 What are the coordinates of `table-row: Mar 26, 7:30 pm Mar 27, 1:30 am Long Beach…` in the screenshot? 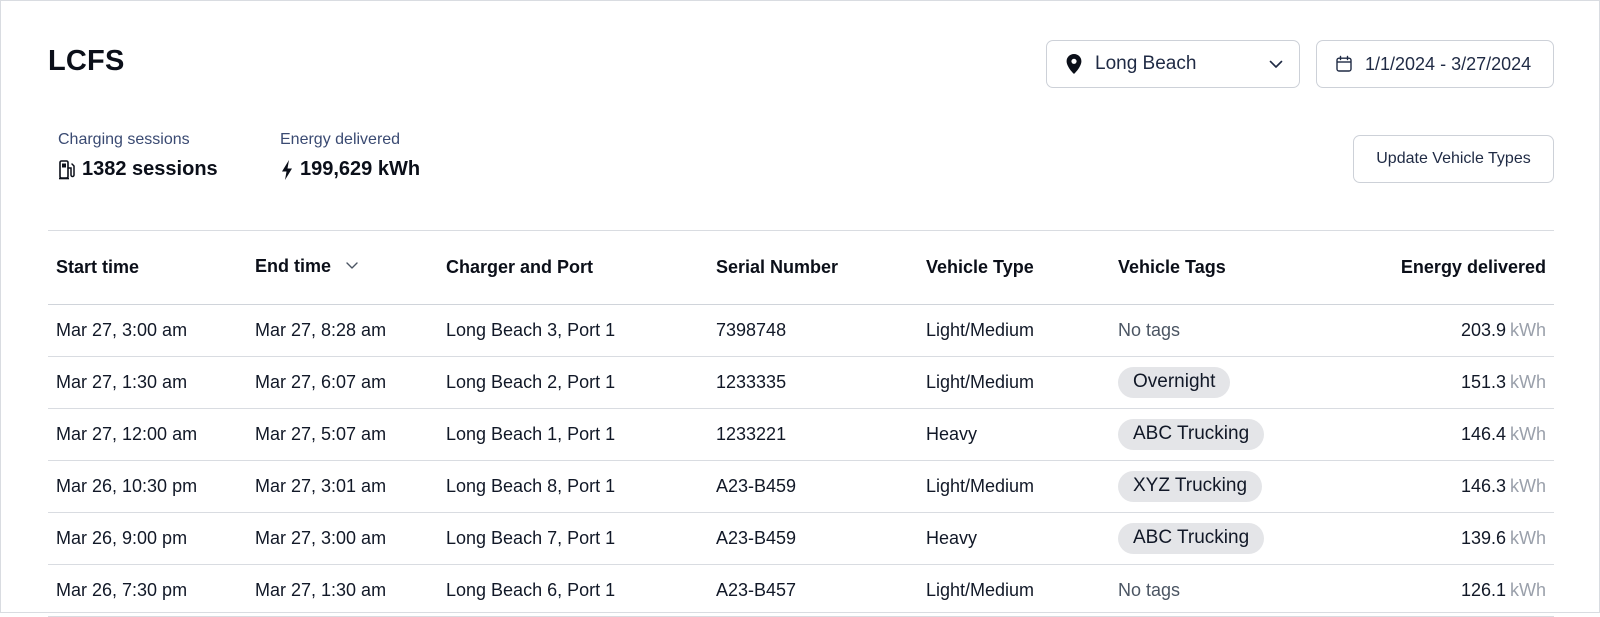 It's located at (801, 590).